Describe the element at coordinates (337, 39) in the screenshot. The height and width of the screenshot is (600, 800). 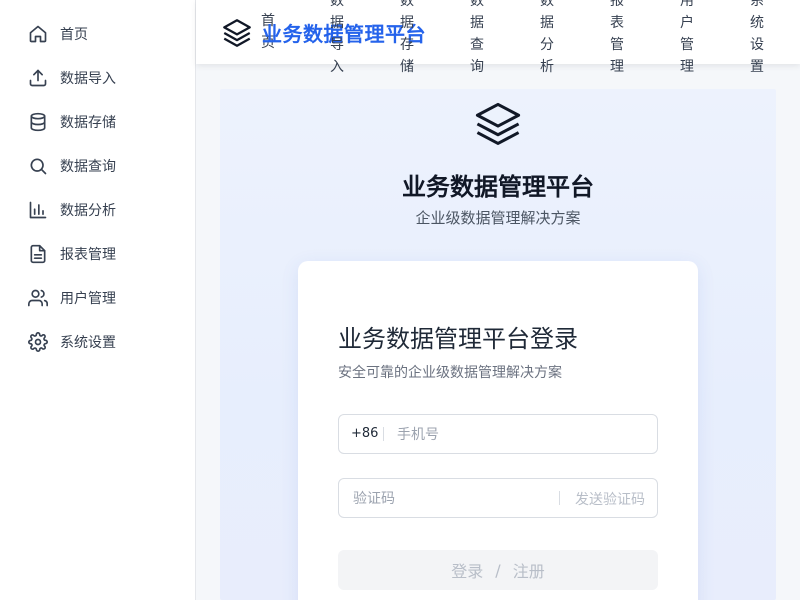
I see `nav-item-data-import: 数据导入` at that location.